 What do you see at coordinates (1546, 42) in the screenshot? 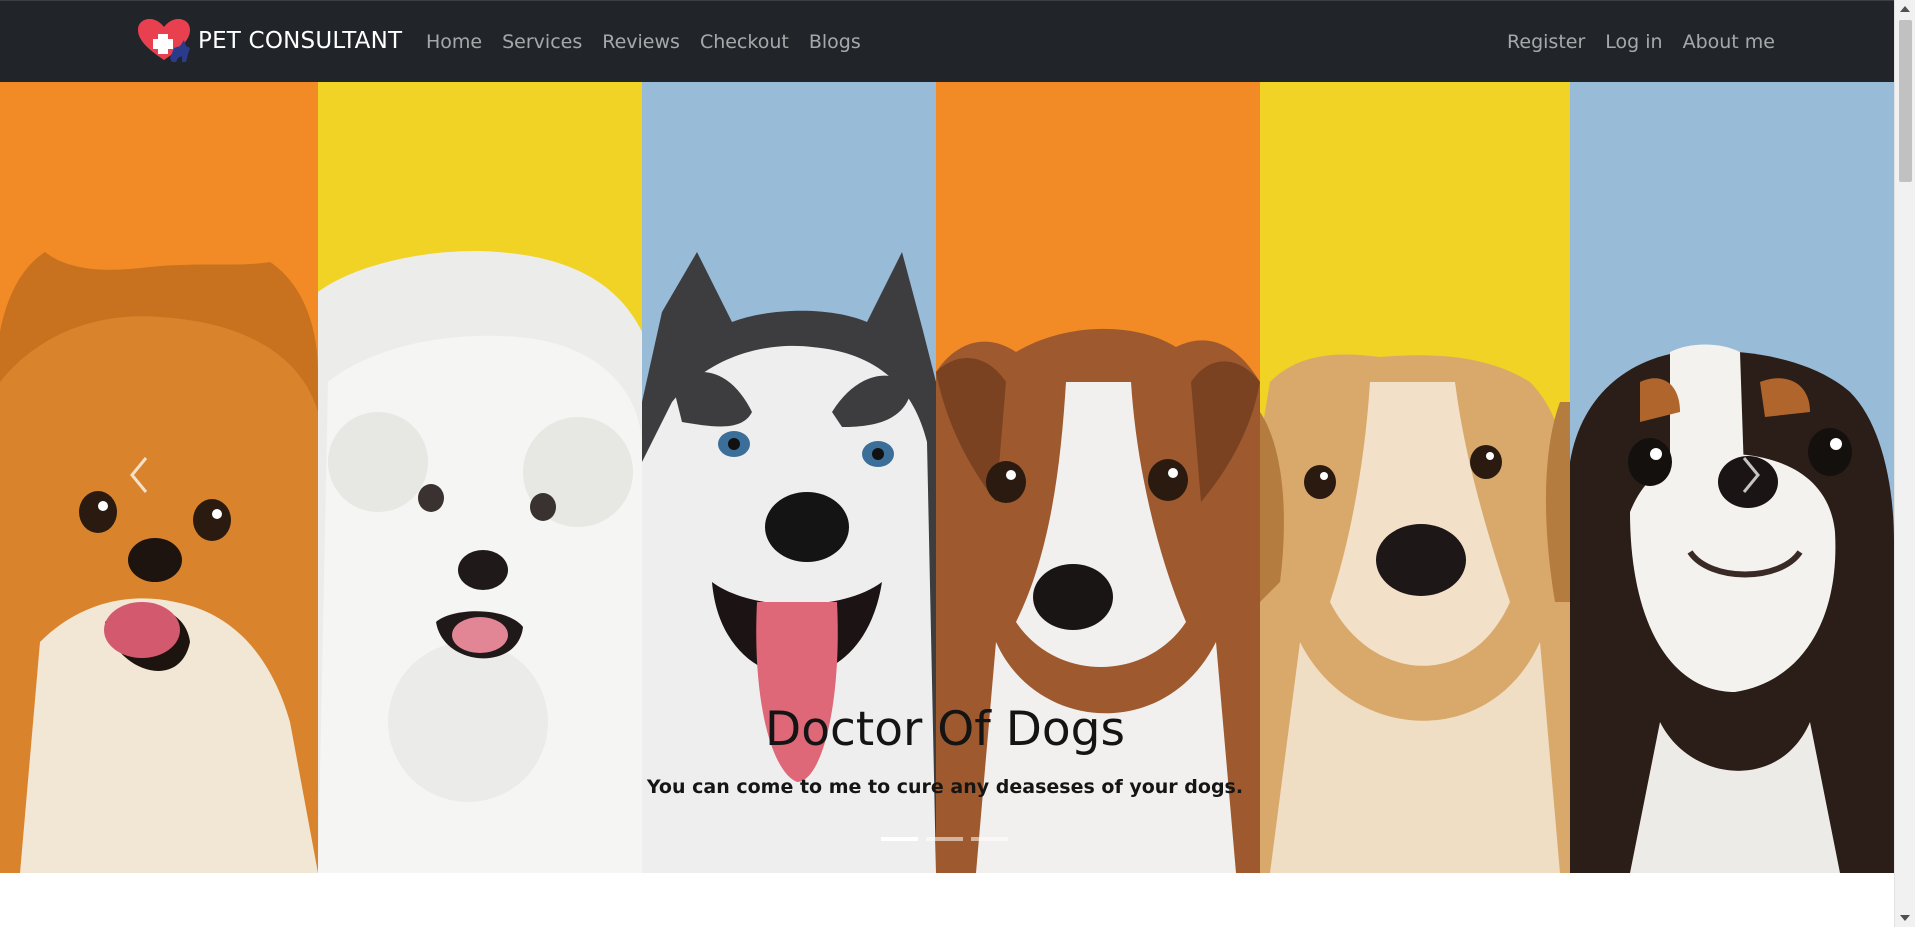
I see `nav-register: Register` at bounding box center [1546, 42].